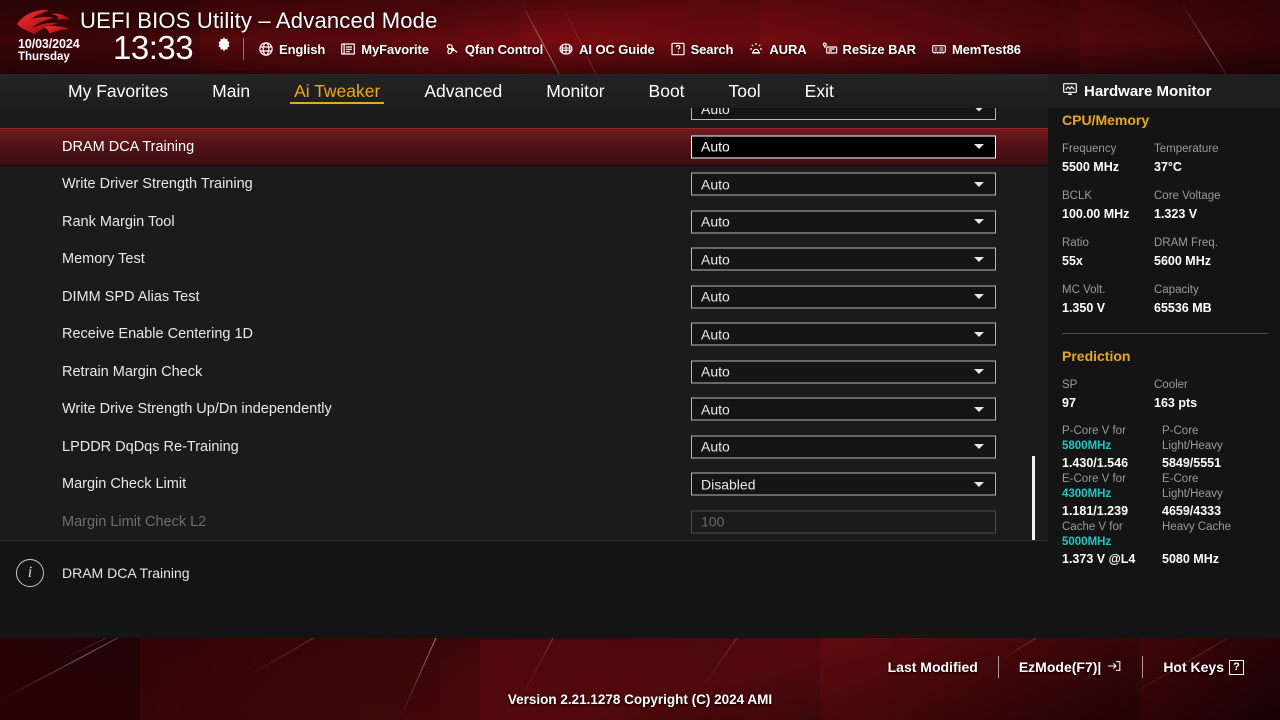 This screenshot has width=1280, height=720. What do you see at coordinates (1168, 167) in the screenshot?
I see `hw-value: 37°C` at bounding box center [1168, 167].